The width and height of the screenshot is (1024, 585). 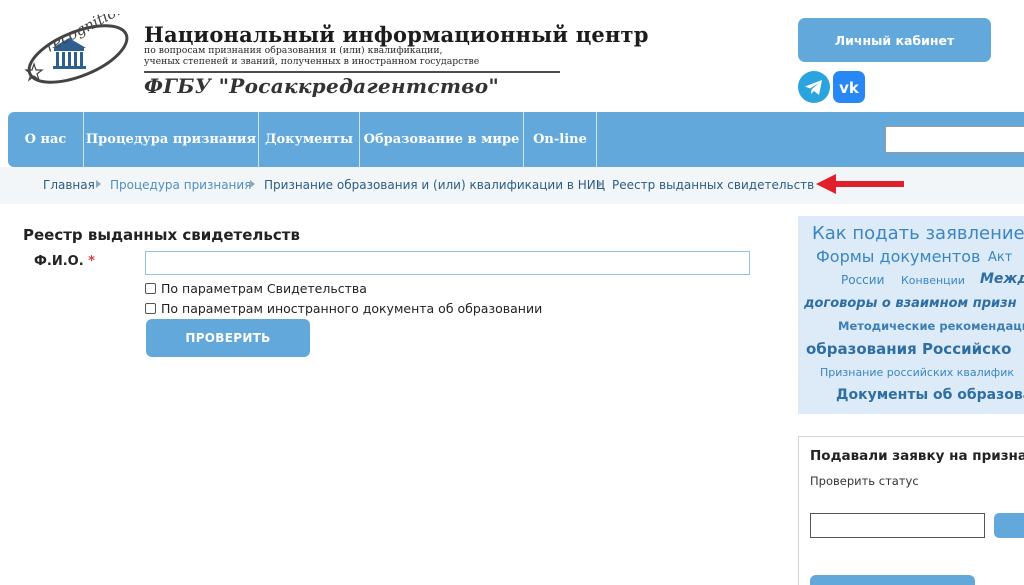 What do you see at coordinates (396, 34) in the screenshot?
I see `site-title: Национальный информационный центр` at bounding box center [396, 34].